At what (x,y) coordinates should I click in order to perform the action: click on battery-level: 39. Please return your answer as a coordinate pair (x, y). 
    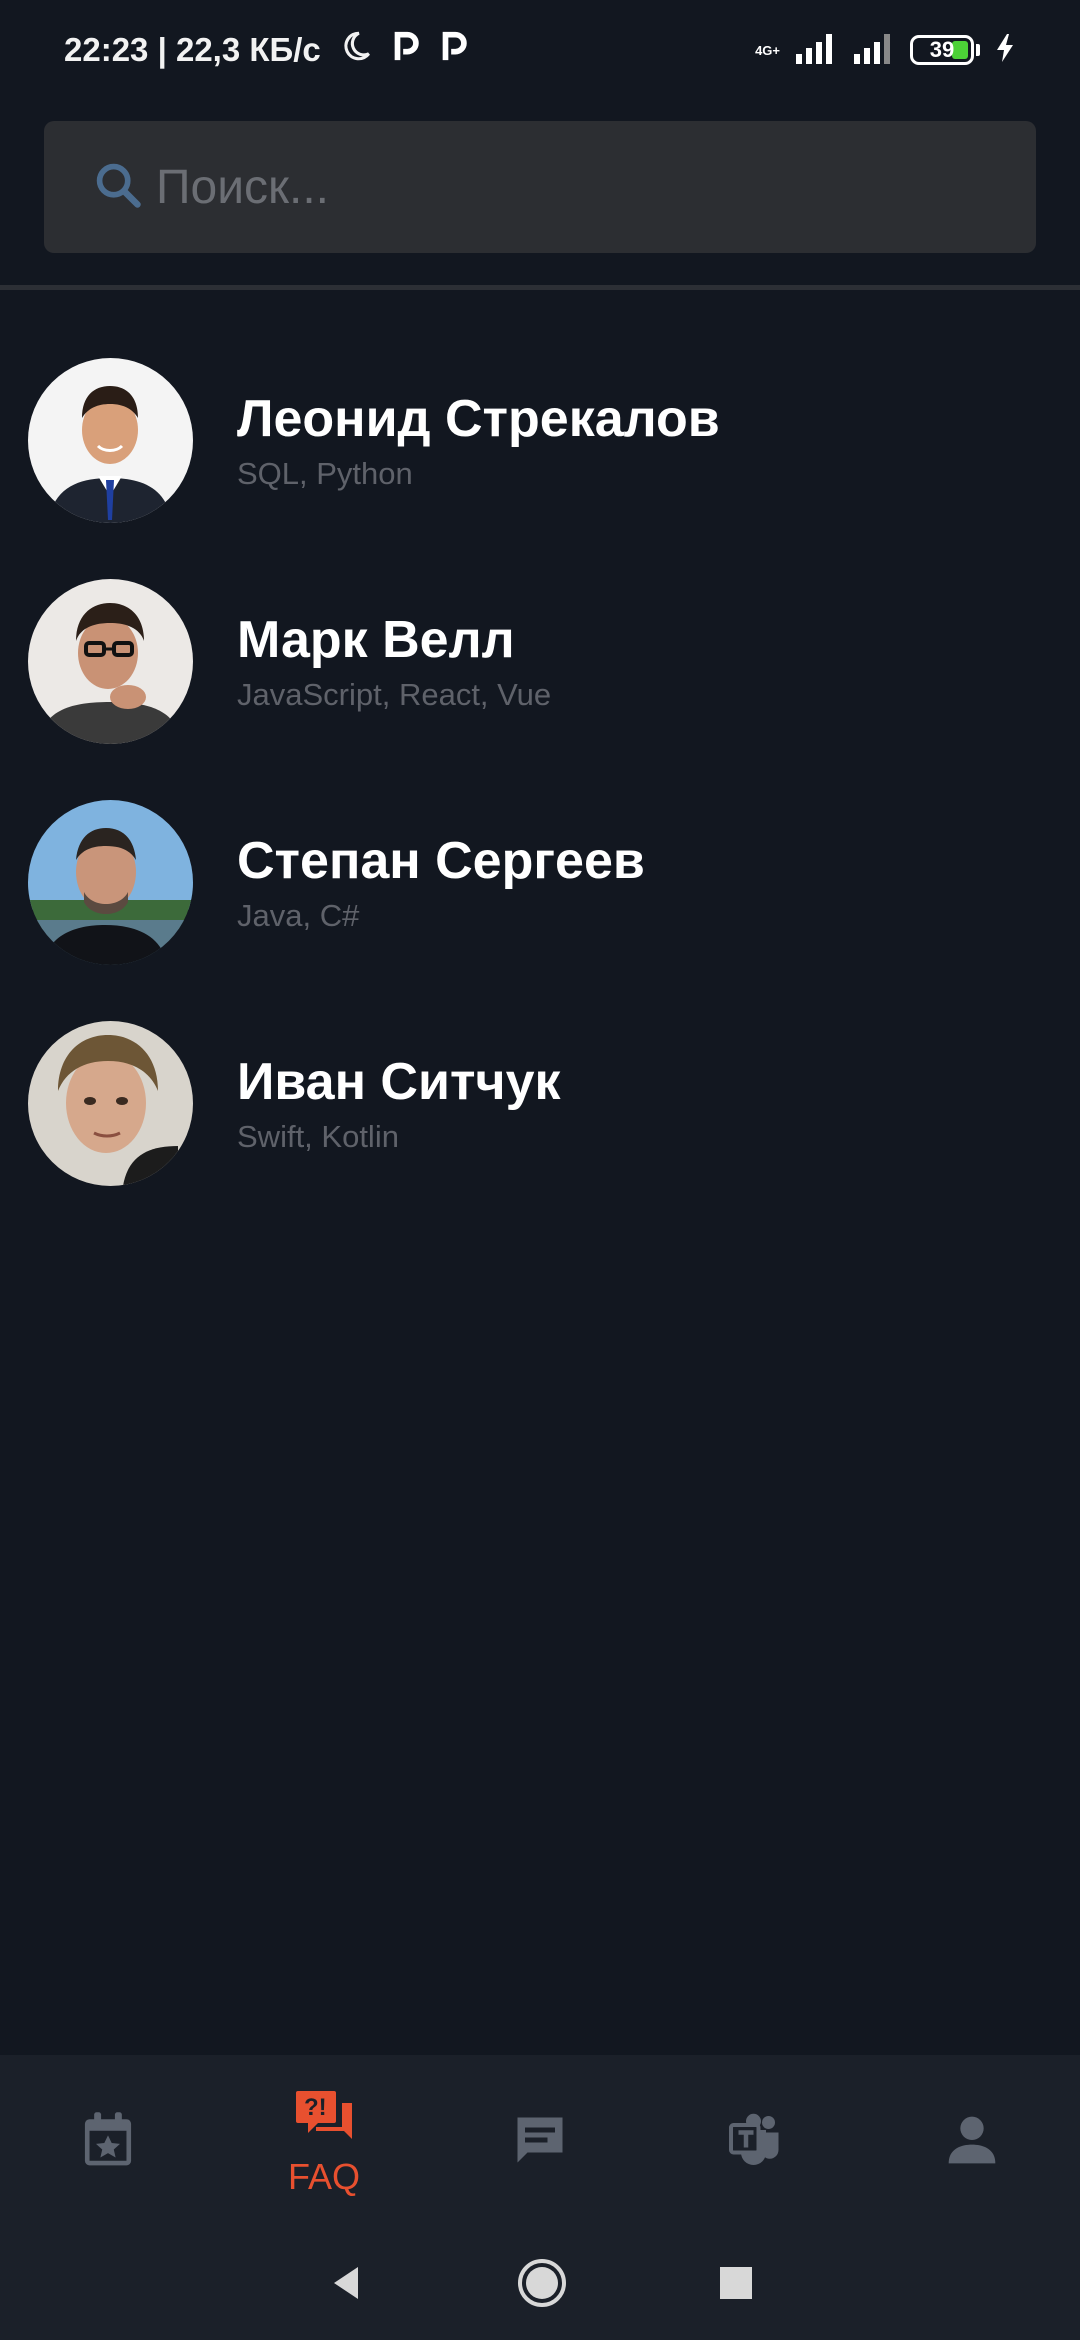
    Looking at the image, I should click on (942, 49).